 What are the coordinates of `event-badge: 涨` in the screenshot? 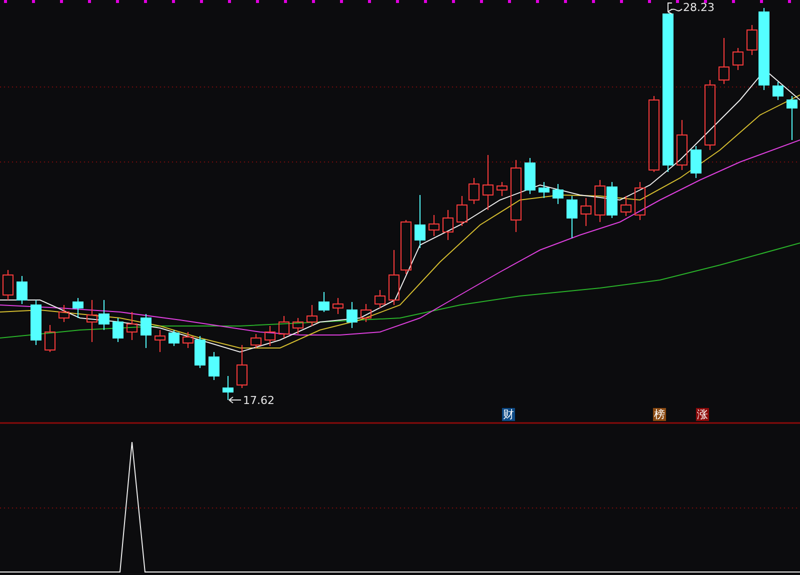 It's located at (702, 414).